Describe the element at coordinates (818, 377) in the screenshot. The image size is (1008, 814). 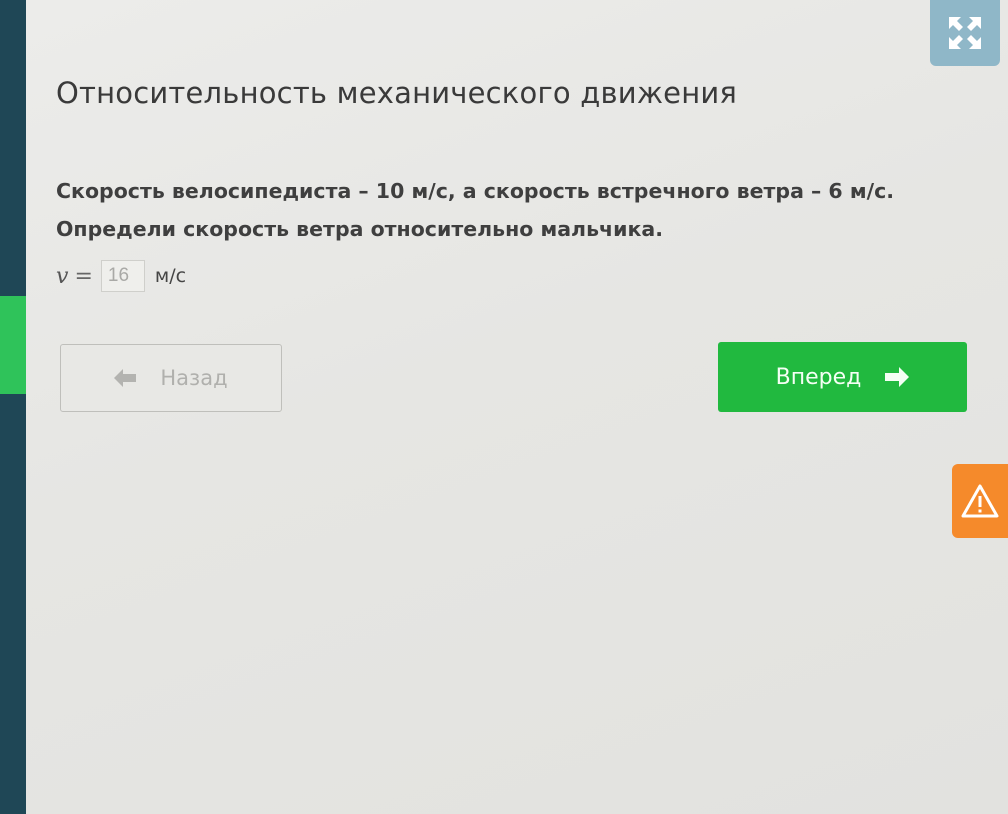
I see `next-button-label: Вперед` at that location.